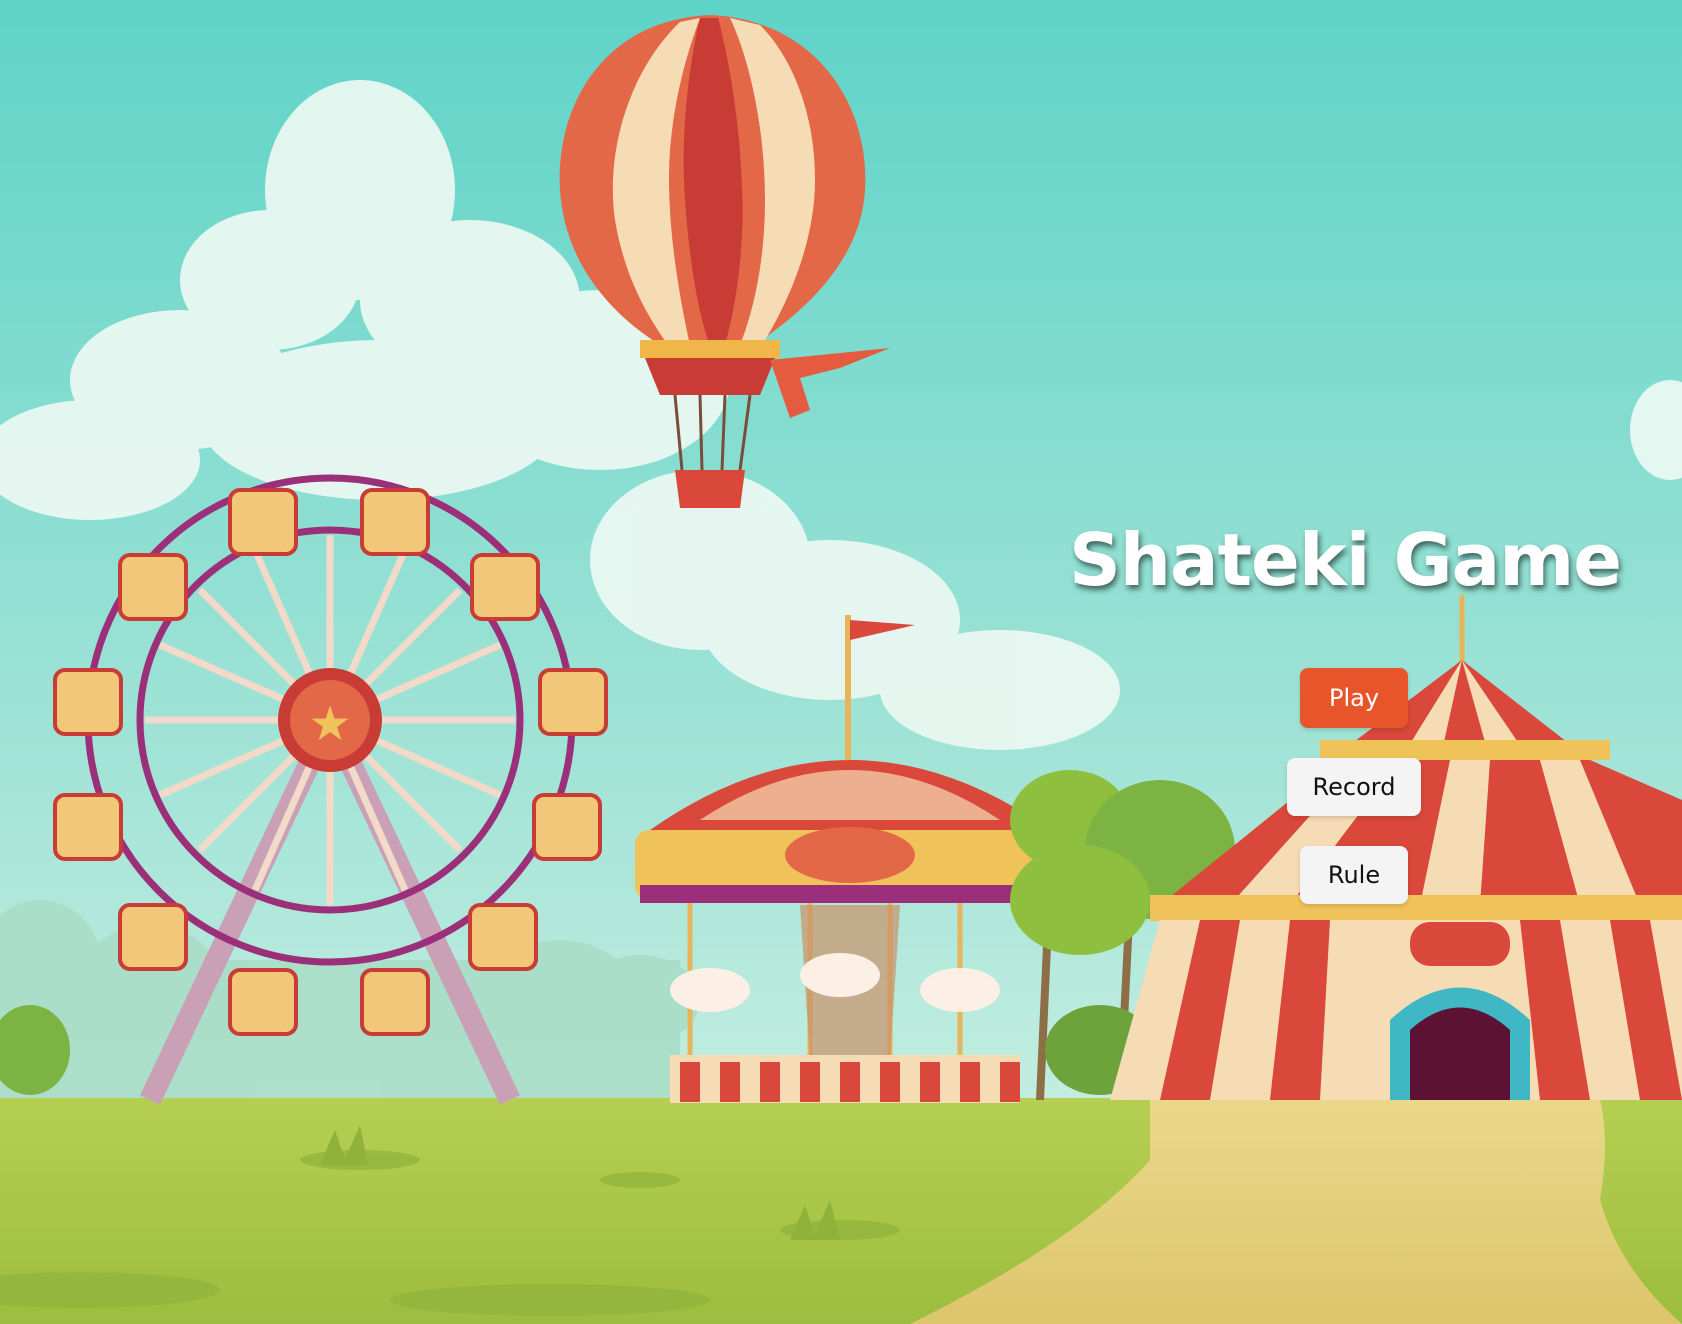 This screenshot has height=1324, width=1682. I want to click on rule-button: Rule, so click(1354, 875).